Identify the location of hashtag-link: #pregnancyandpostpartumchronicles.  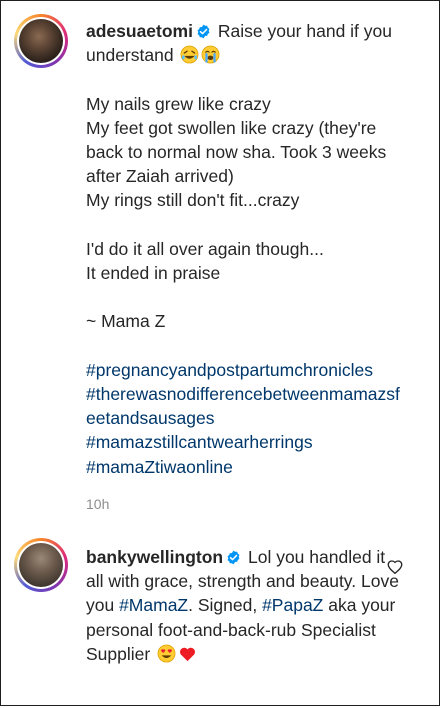
(229, 370).